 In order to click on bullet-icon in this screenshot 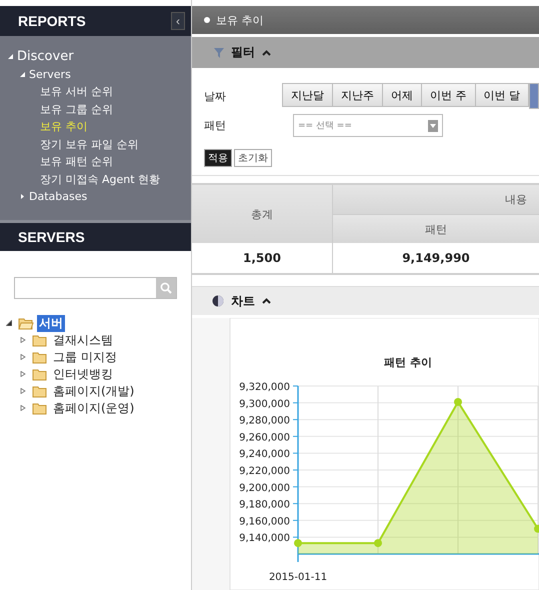, I will do `click(207, 20)`.